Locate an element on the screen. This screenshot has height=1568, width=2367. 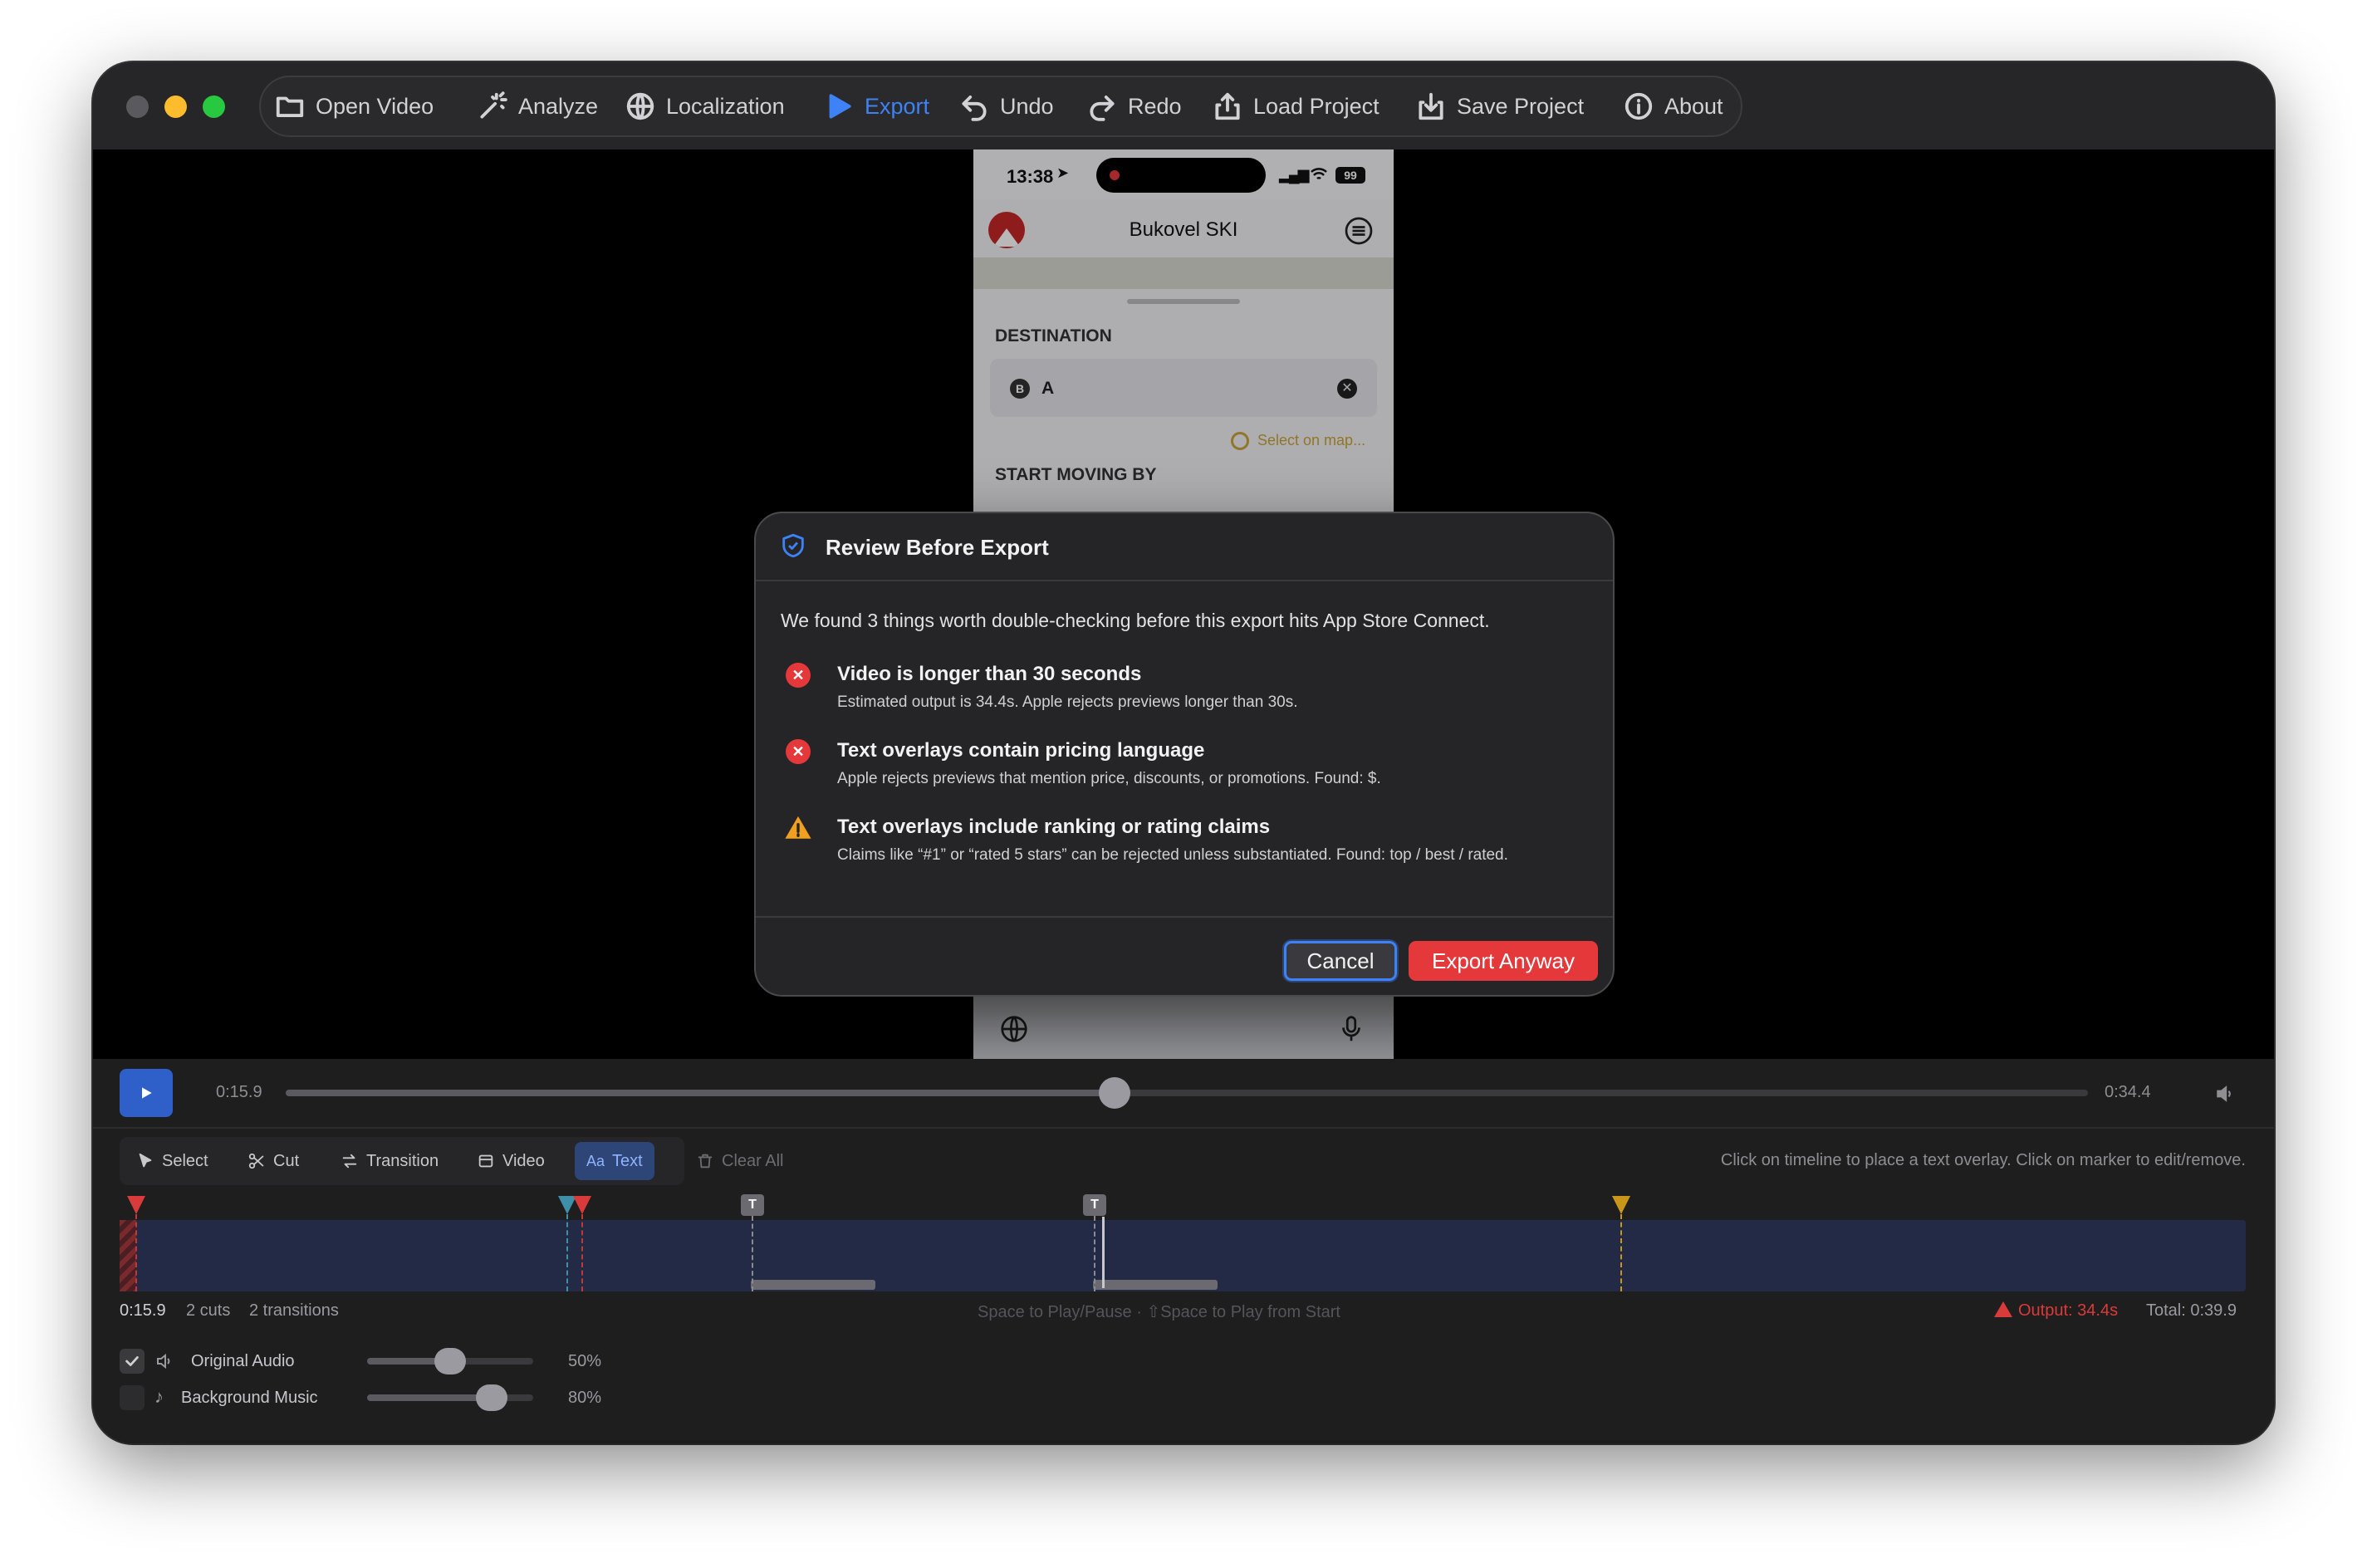
trimmed-start-region is located at coordinates (128, 1255).